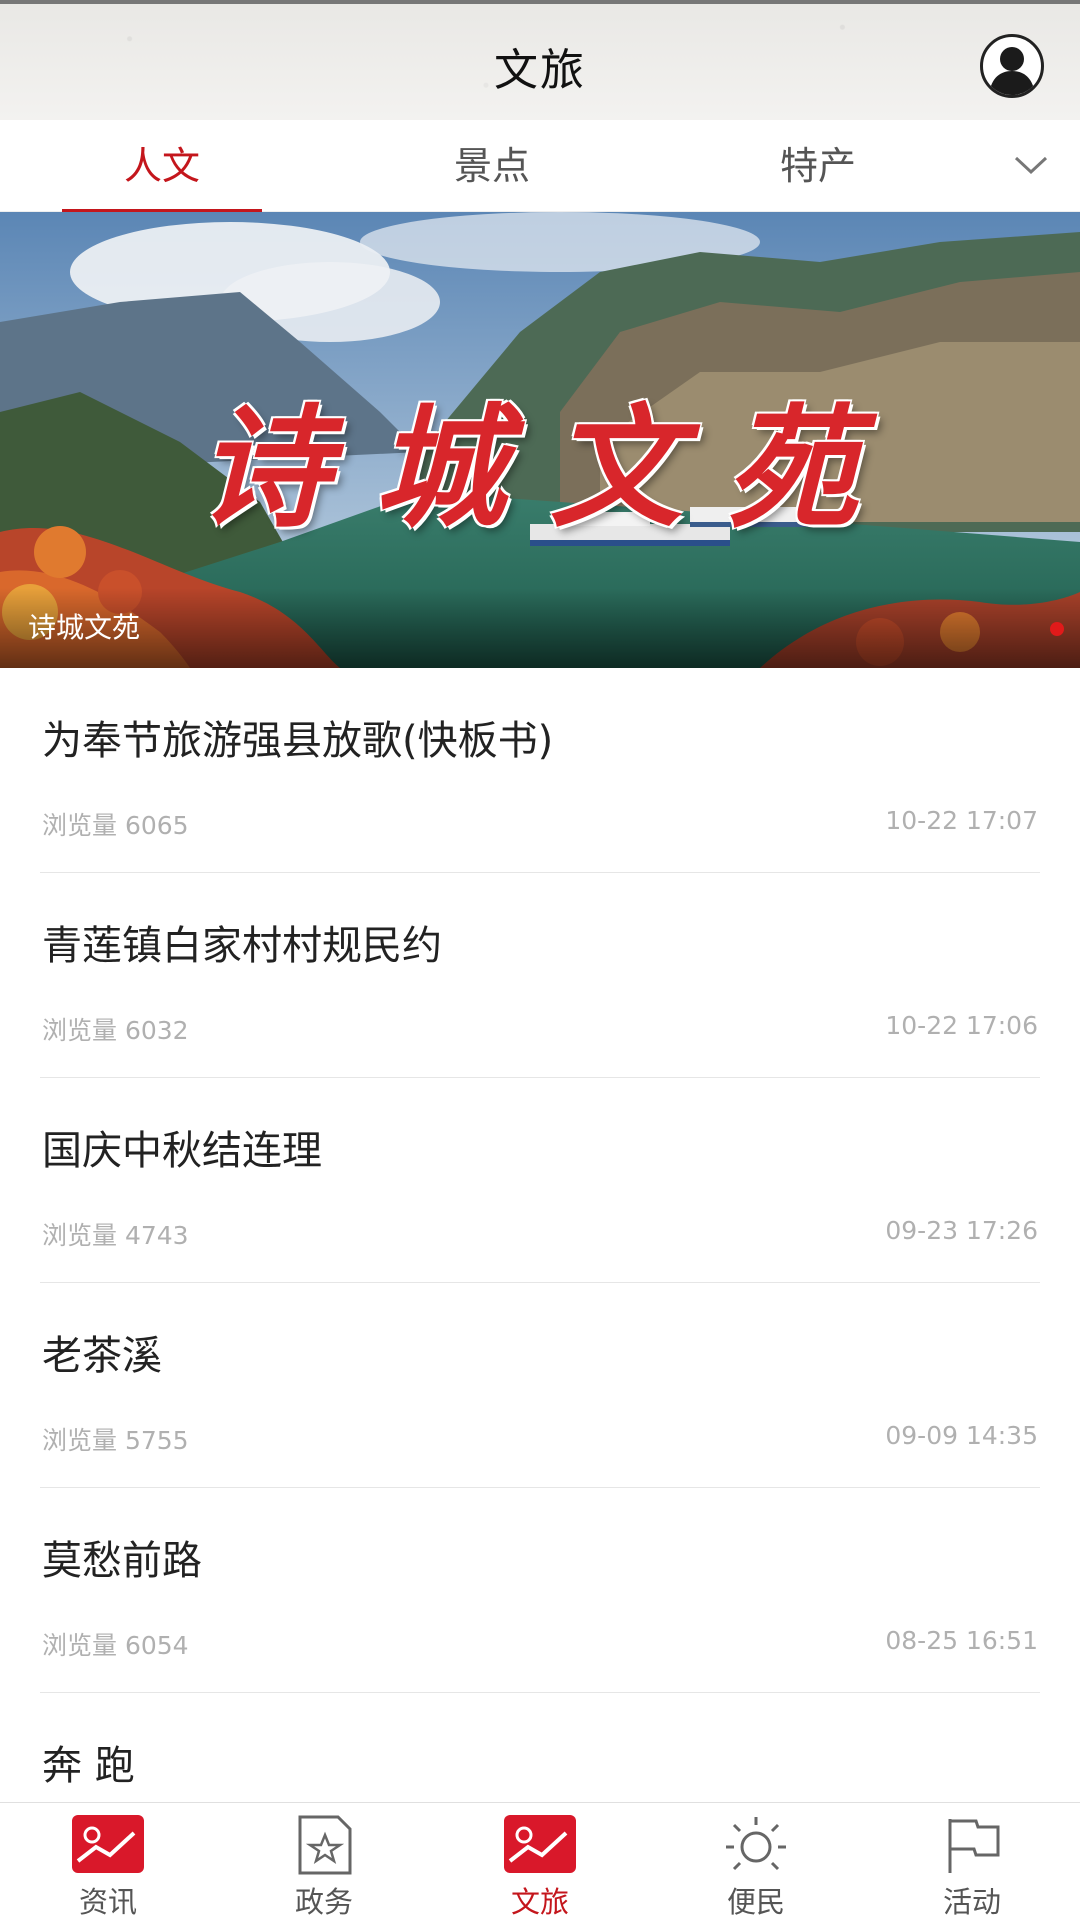 The image size is (1080, 1920). What do you see at coordinates (298, 741) in the screenshot?
I see `article-title: 为奉节旅游强县放歌(快板书)` at bounding box center [298, 741].